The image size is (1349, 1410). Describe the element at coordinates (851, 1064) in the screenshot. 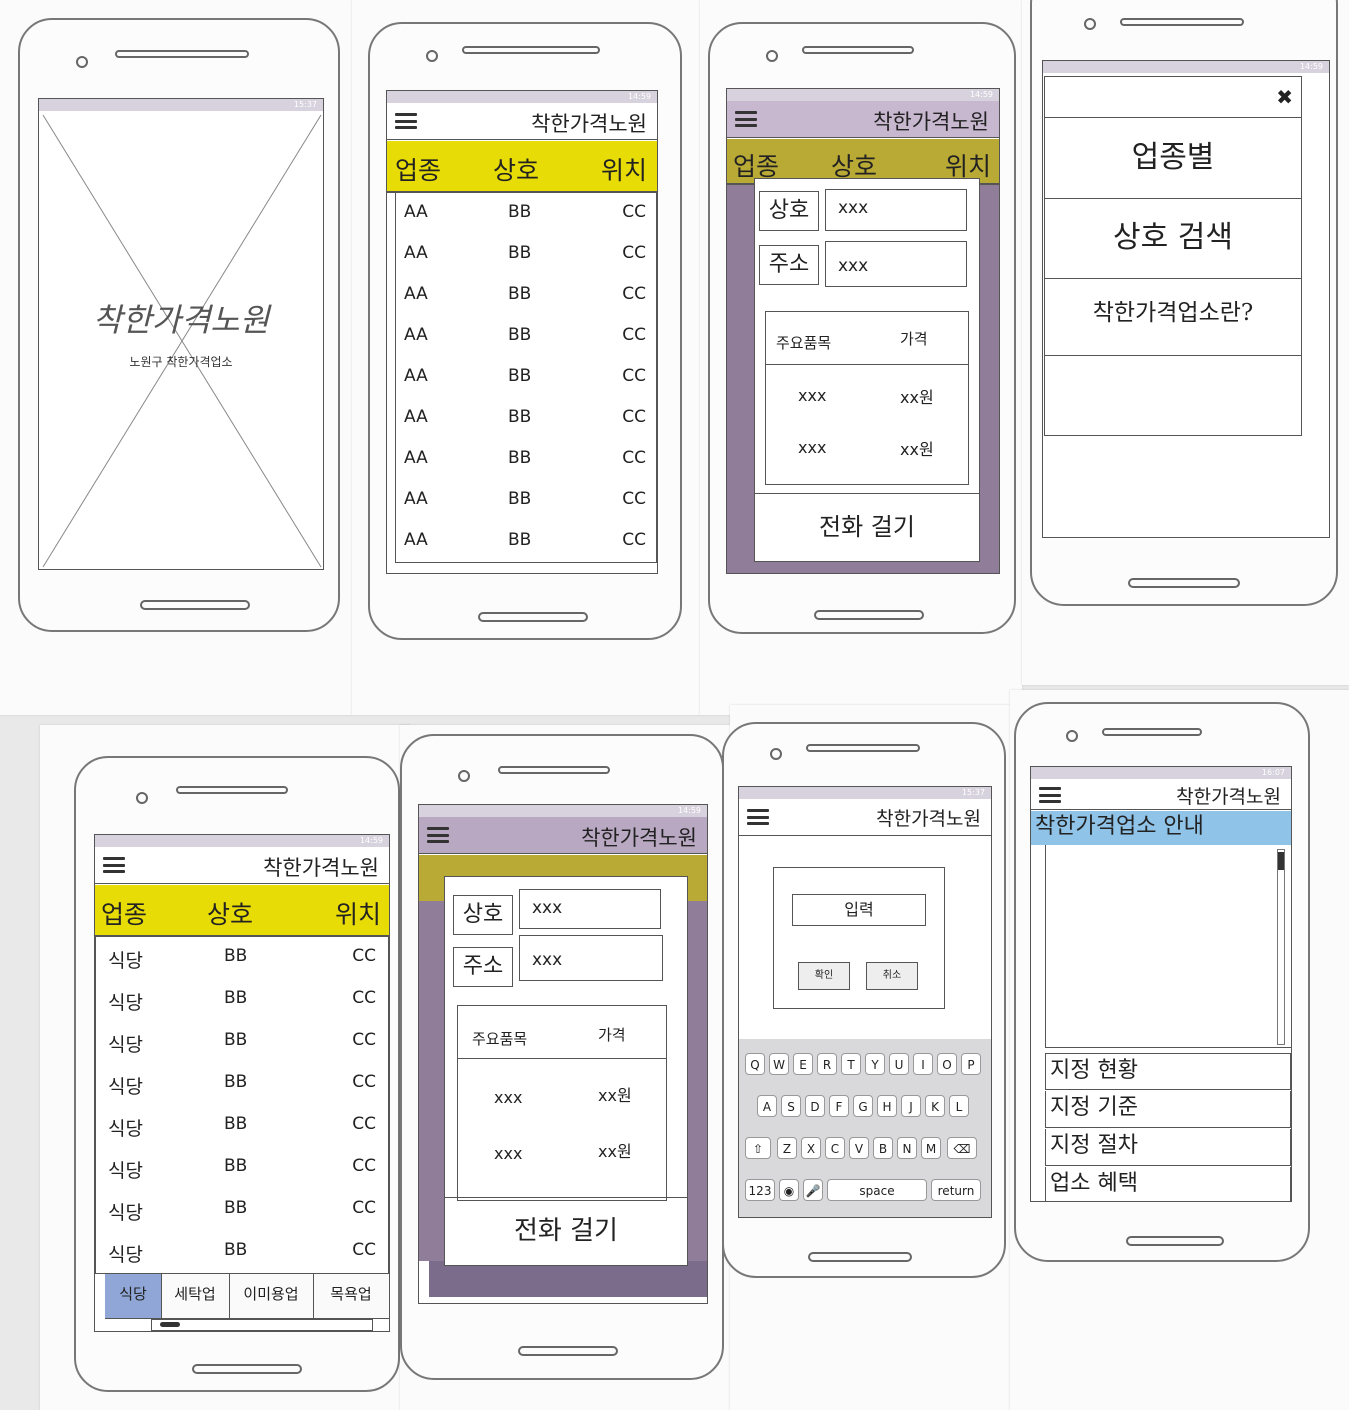

I see `key-t: T` at that location.